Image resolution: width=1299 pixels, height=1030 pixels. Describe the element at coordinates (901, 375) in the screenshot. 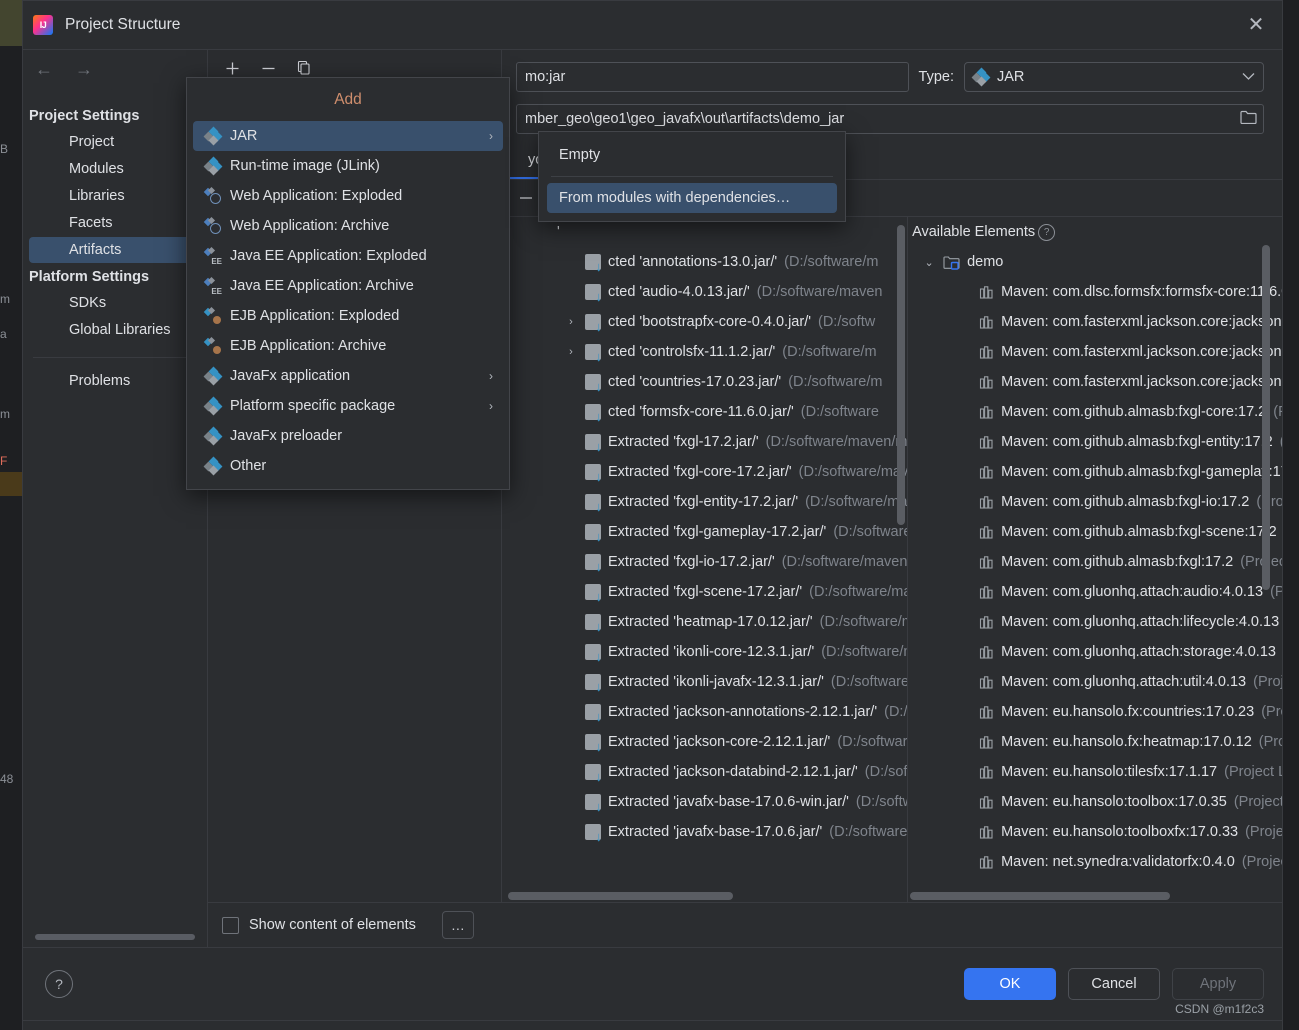

I see `output-tree-vertical-scrollbar` at that location.